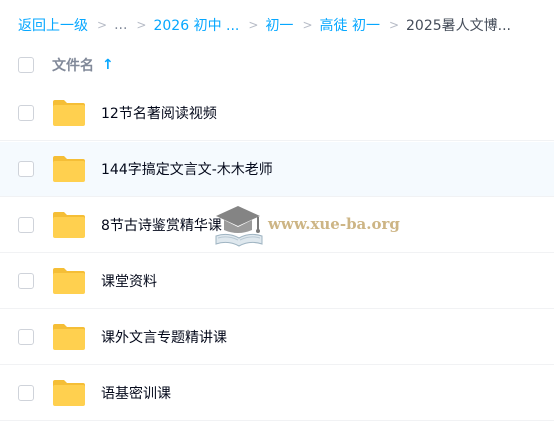  What do you see at coordinates (350, 25) in the screenshot?
I see `breadcrumb-item-gaotu: 高徒 初一` at bounding box center [350, 25].